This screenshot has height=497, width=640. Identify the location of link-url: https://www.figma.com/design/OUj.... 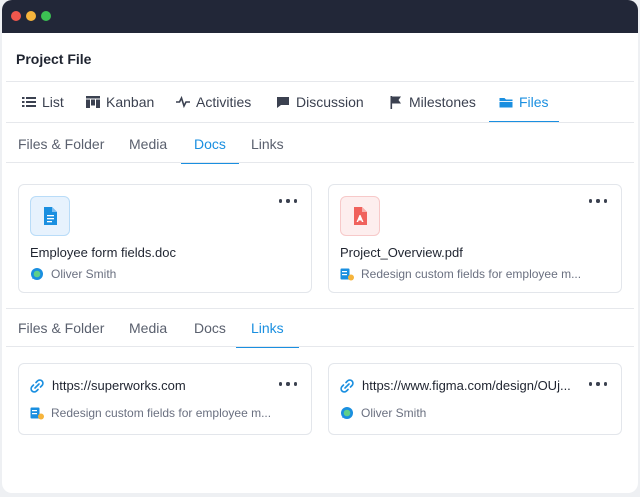
(466, 385).